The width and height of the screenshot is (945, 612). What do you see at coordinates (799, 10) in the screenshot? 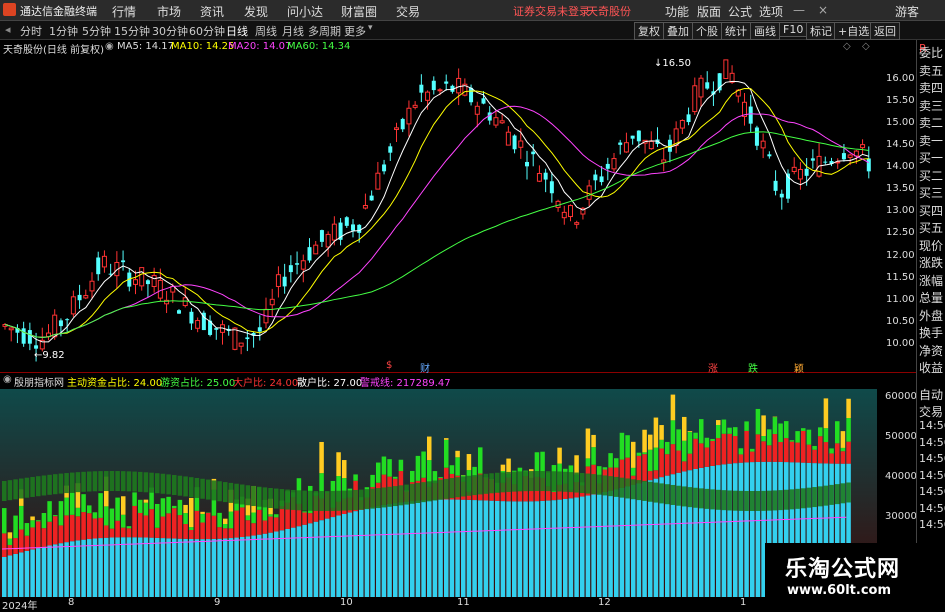
I see `minimize-icon: —` at bounding box center [799, 10].